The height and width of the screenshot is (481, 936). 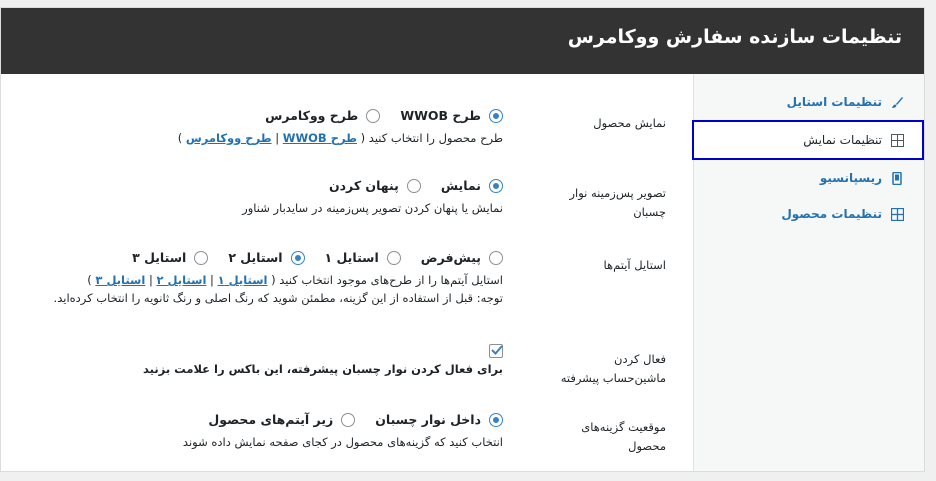 I want to click on sidebar-item-product-settings: تنظیمات محصول, so click(x=809, y=214).